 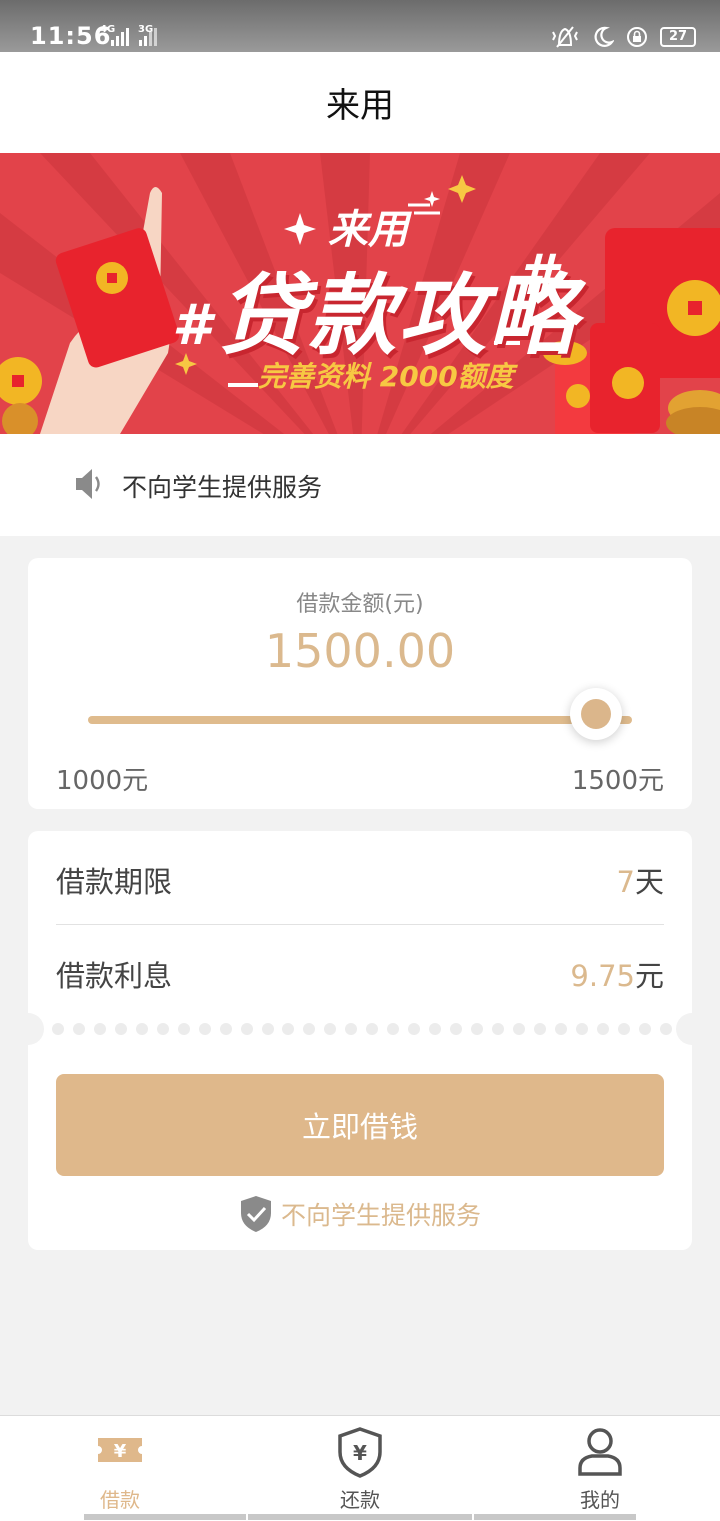 I want to click on term-row: 借款期限 7天, so click(x=360, y=877).